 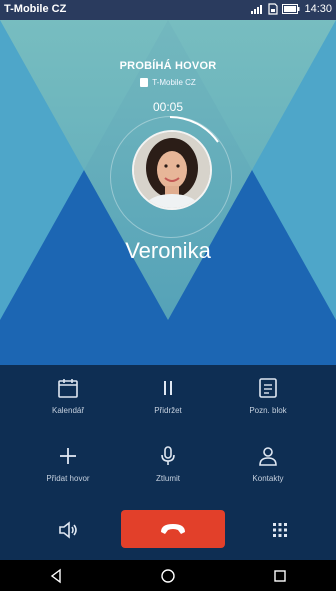 I want to click on recents-button, so click(x=280, y=576).